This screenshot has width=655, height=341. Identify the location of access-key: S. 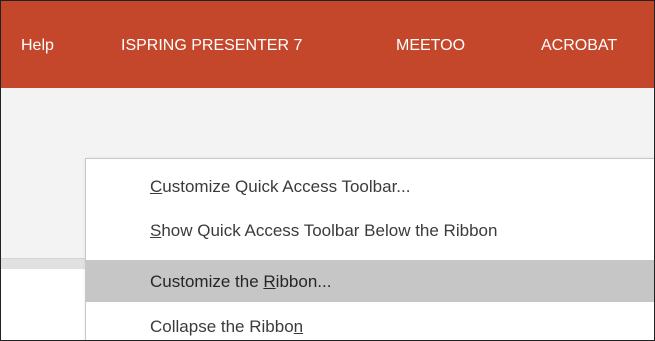
(156, 230).